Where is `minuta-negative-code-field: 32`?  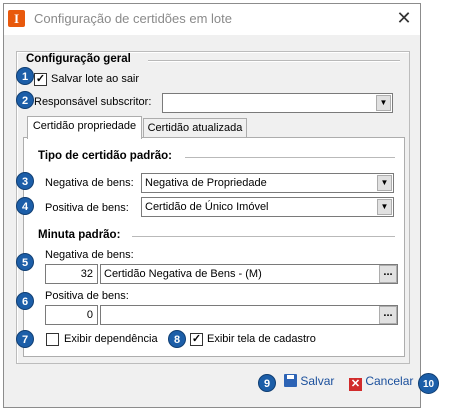
minuta-negative-code-field: 32 is located at coordinates (71, 274).